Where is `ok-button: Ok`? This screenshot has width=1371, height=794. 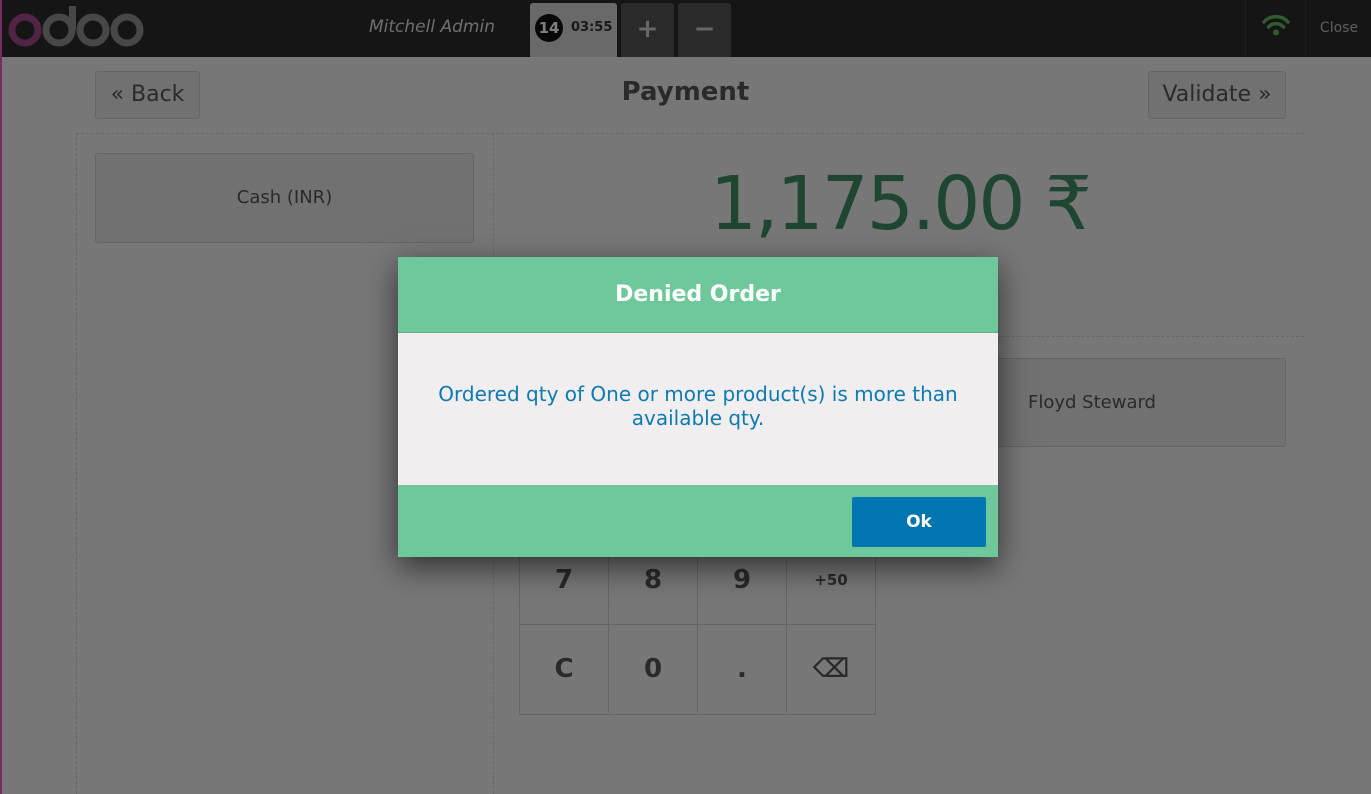 ok-button: Ok is located at coordinates (919, 522).